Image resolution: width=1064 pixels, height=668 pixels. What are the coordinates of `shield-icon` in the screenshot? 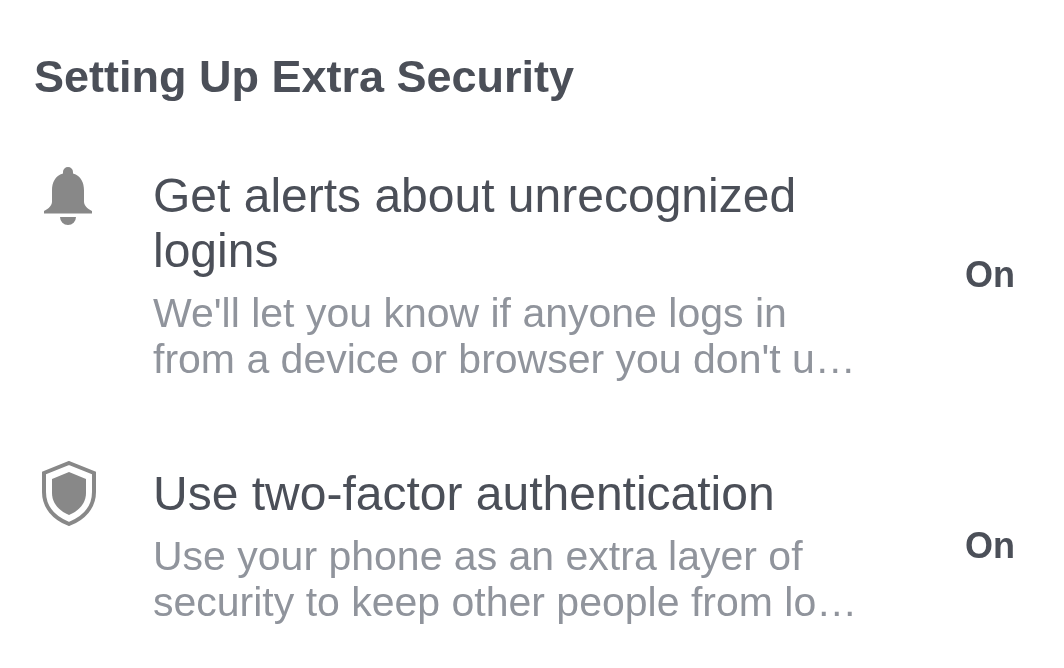 It's located at (69, 493).